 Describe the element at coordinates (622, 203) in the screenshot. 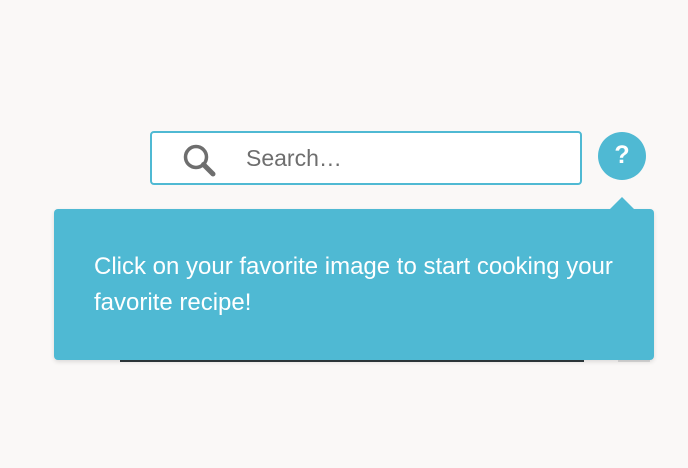

I see `tooltip-arrow` at that location.